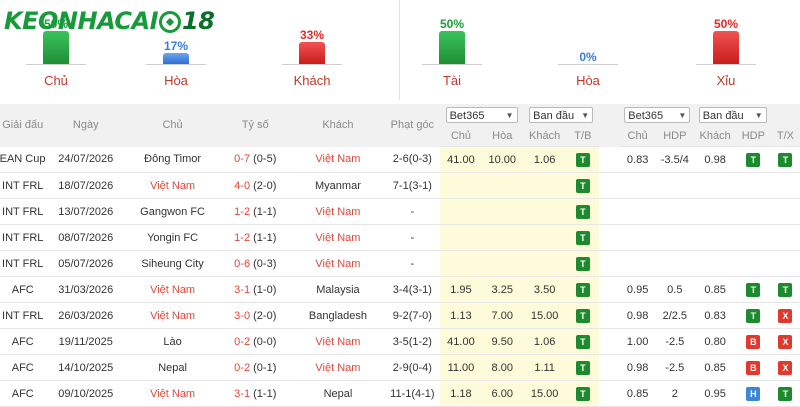  Describe the element at coordinates (502, 393) in the screenshot. I see `odds-draw-cell: 6.00` at that location.